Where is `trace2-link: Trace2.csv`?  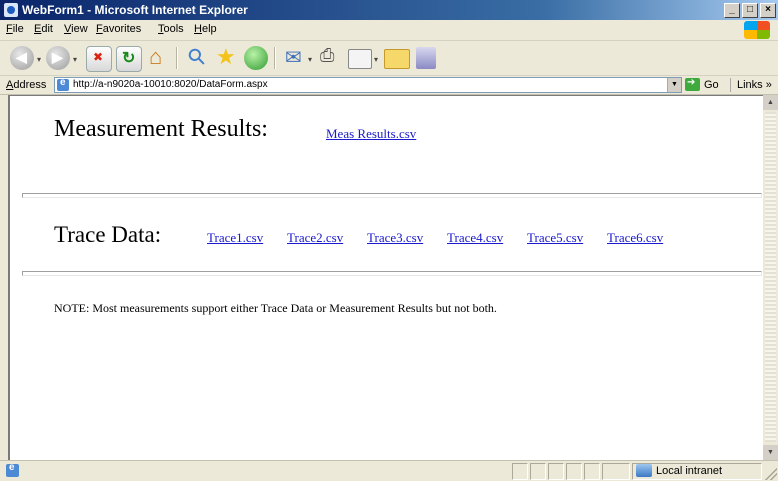 trace2-link: Trace2.csv is located at coordinates (315, 238).